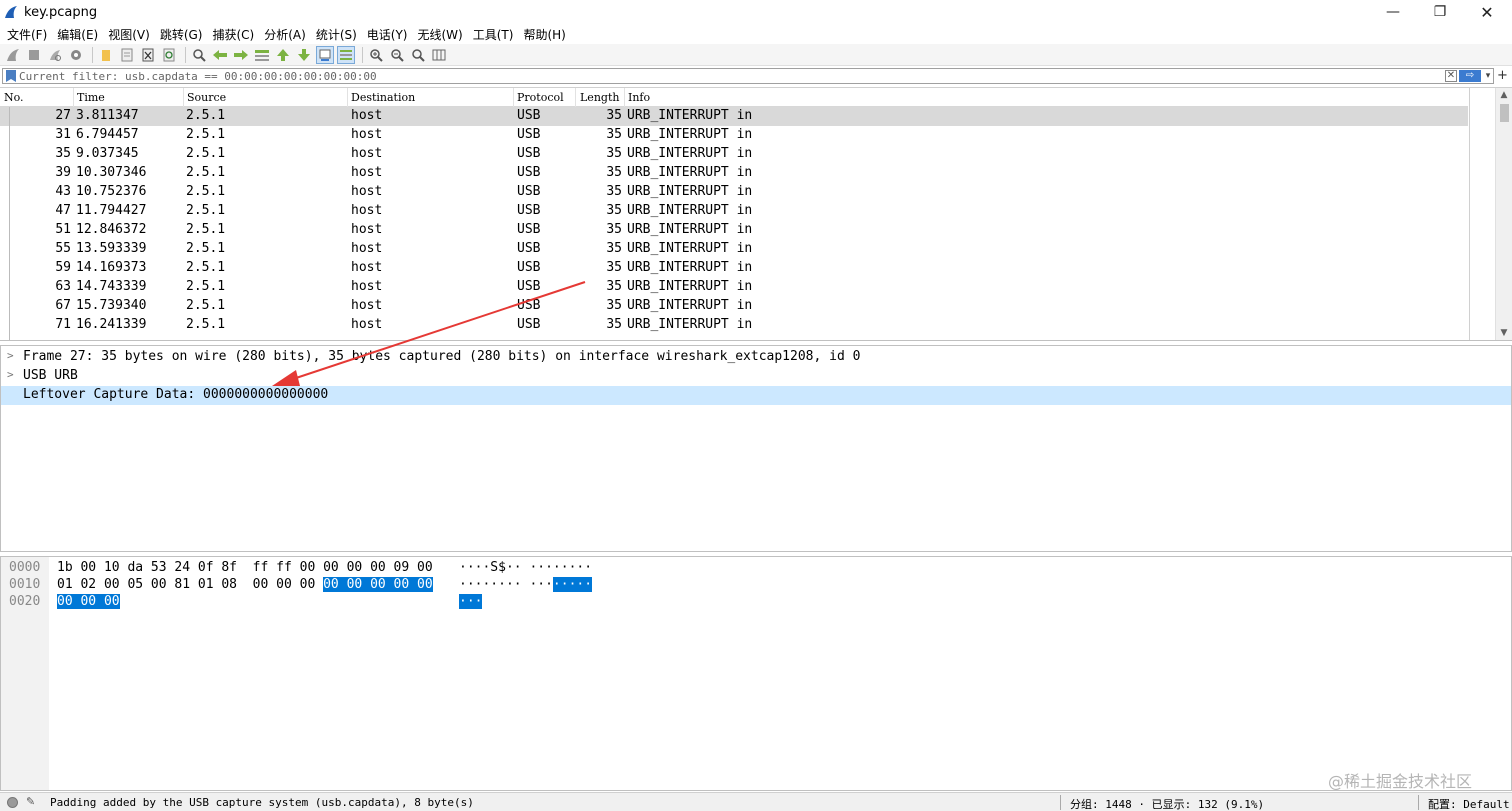 This screenshot has width=1512, height=811. I want to click on last-packet-icon, so click(304, 55).